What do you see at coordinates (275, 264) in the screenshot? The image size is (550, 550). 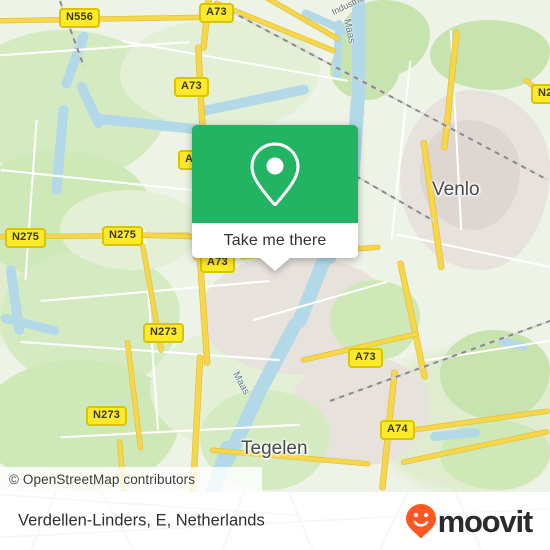 I see `callout-pointer` at bounding box center [275, 264].